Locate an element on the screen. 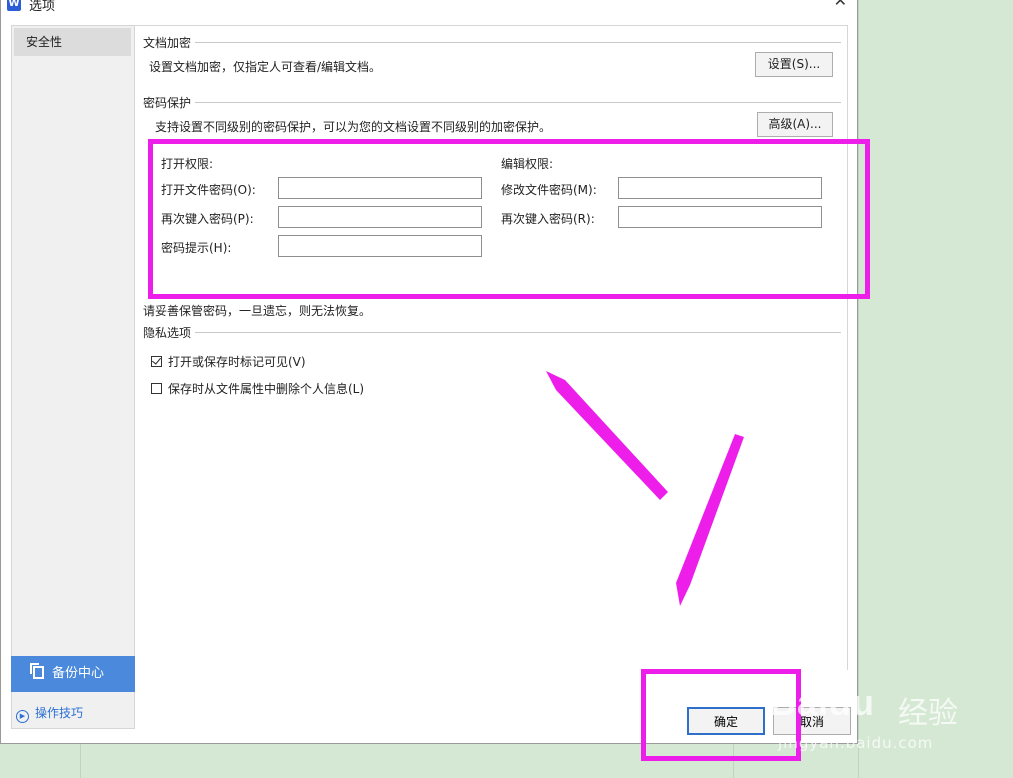 The image size is (1013, 778). wps-writer-icon: W is located at coordinates (14, 5).